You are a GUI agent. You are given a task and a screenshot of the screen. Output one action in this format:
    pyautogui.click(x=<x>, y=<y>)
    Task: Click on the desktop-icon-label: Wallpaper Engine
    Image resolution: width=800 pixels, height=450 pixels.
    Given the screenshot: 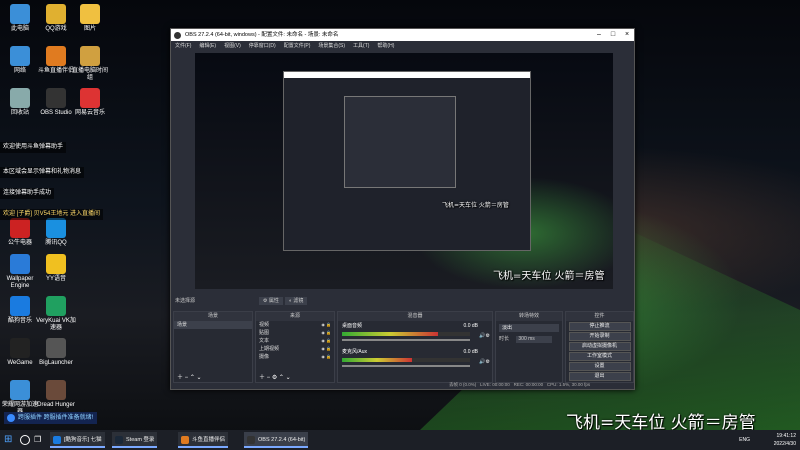 What is the action you would take?
    pyautogui.click(x=20, y=282)
    